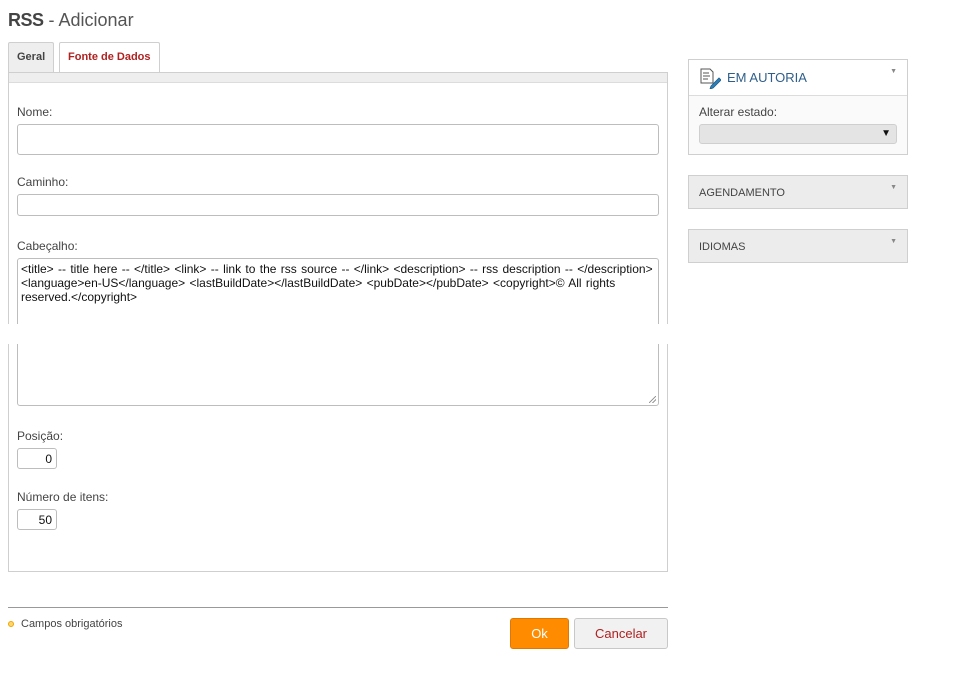 Image resolution: width=975 pixels, height=674 pixels. What do you see at coordinates (11, 624) in the screenshot?
I see `required-marker-icon` at bounding box center [11, 624].